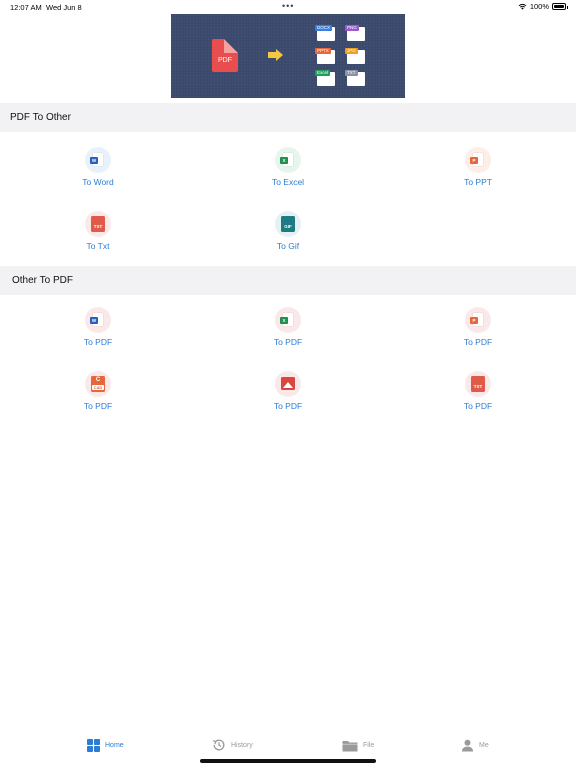 The image size is (576, 768). I want to click on tab-home: Home, so click(105, 745).